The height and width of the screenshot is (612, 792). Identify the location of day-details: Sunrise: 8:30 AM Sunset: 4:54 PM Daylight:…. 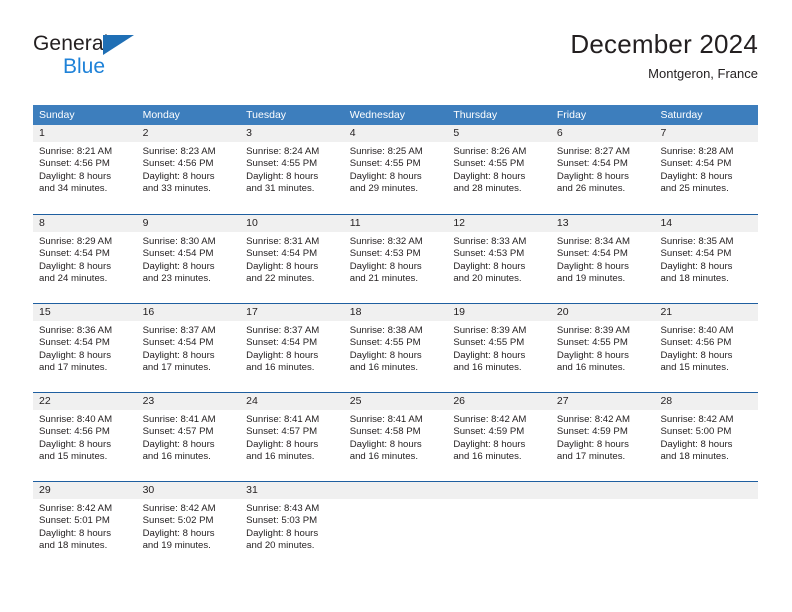
(189, 259).